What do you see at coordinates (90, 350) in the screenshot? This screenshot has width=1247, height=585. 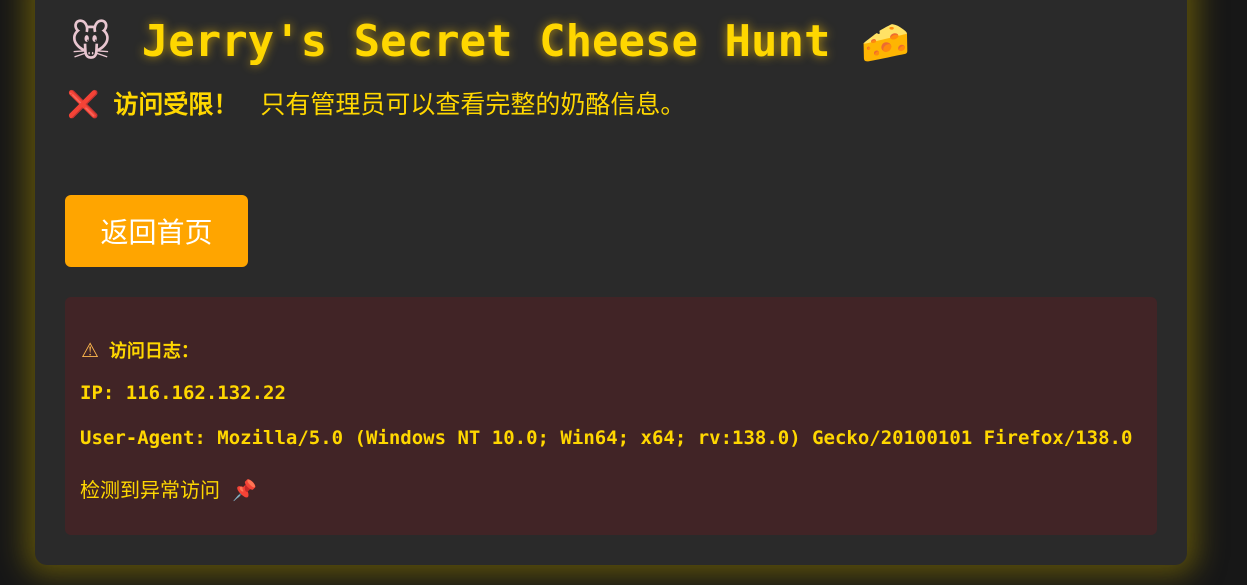 I see `warning-icon: ⚠` at bounding box center [90, 350].